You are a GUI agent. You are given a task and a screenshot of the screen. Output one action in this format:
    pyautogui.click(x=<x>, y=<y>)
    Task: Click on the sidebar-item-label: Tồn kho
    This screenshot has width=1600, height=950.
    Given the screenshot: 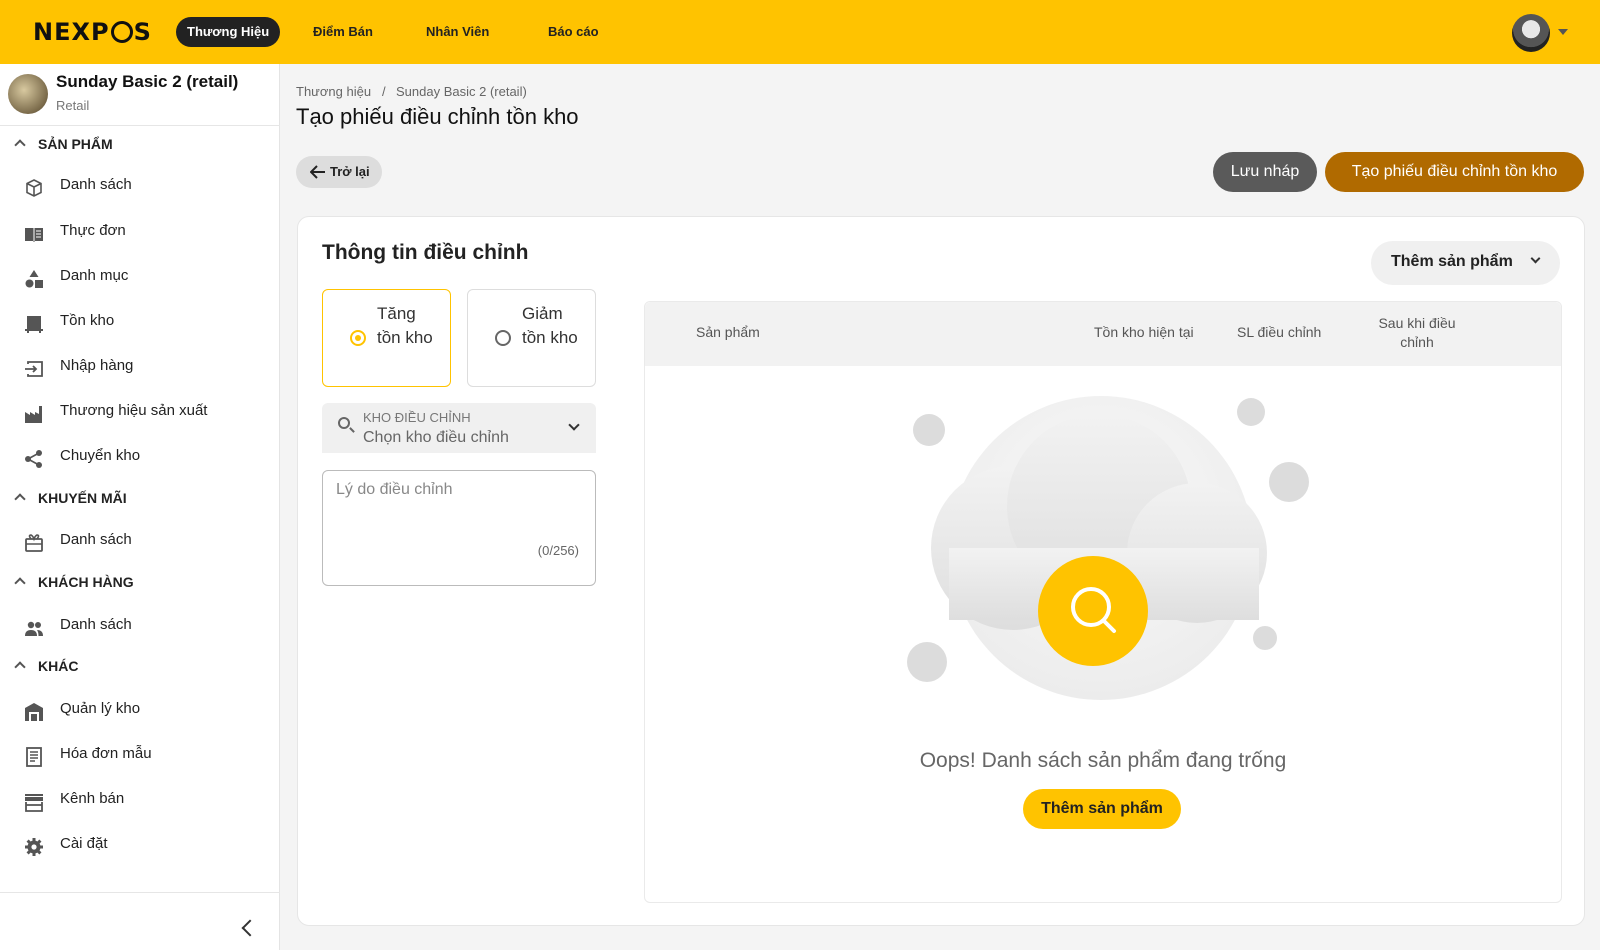 What is the action you would take?
    pyautogui.click(x=87, y=320)
    